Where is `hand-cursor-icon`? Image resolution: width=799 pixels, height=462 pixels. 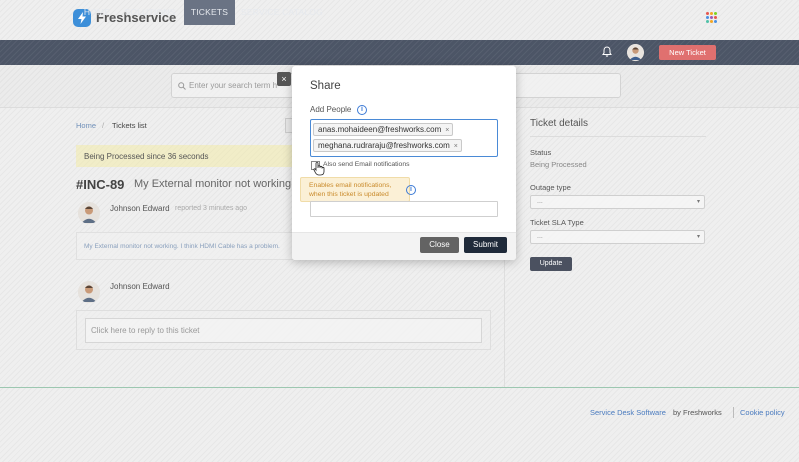
hand-cursor-icon is located at coordinates (319, 169).